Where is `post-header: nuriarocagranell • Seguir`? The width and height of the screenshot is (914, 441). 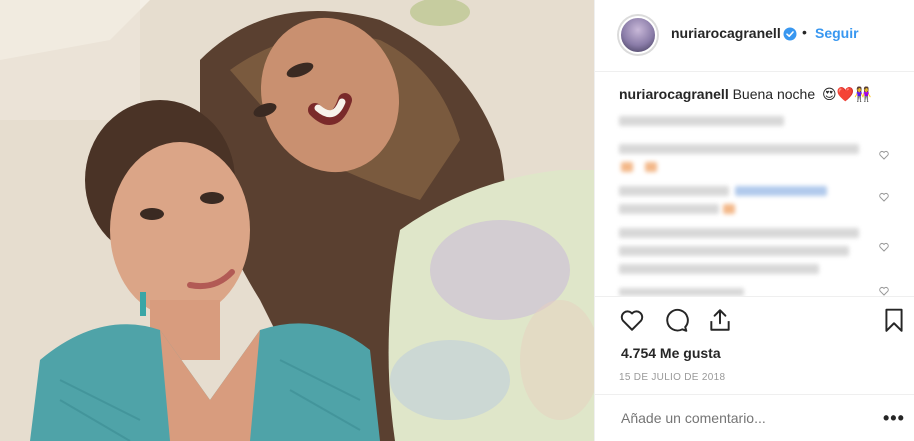 post-header: nuriarocagranell • Seguir is located at coordinates (754, 36).